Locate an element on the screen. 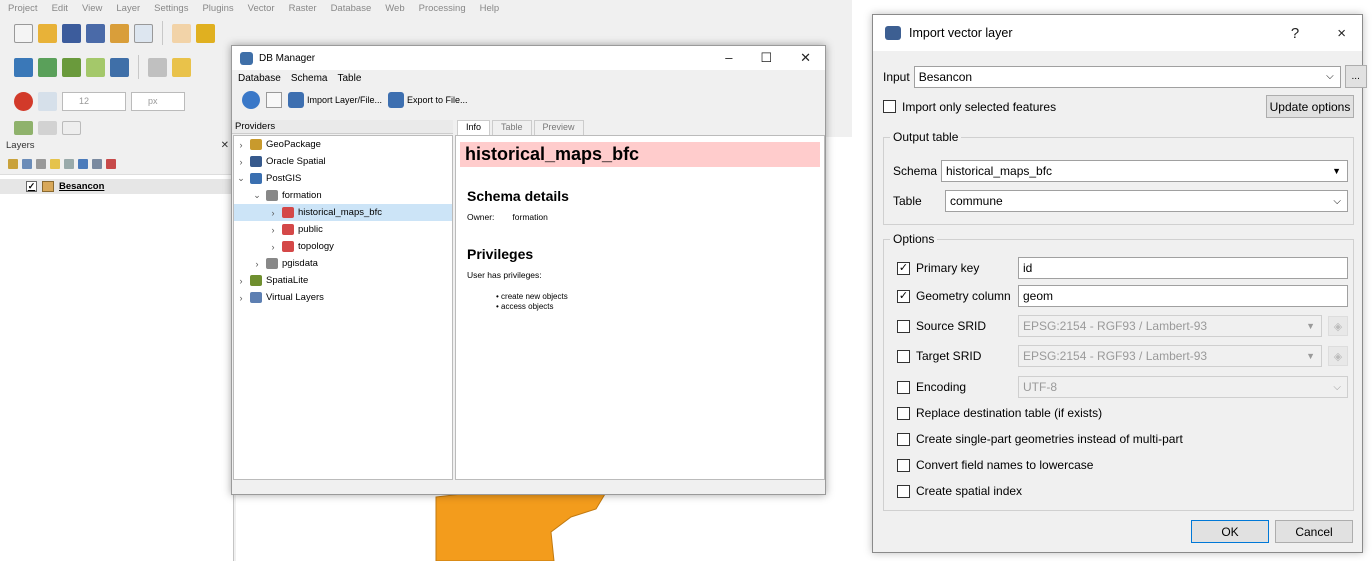 The image size is (1372, 561). menu-item-raster: Raster is located at coordinates (303, 8).